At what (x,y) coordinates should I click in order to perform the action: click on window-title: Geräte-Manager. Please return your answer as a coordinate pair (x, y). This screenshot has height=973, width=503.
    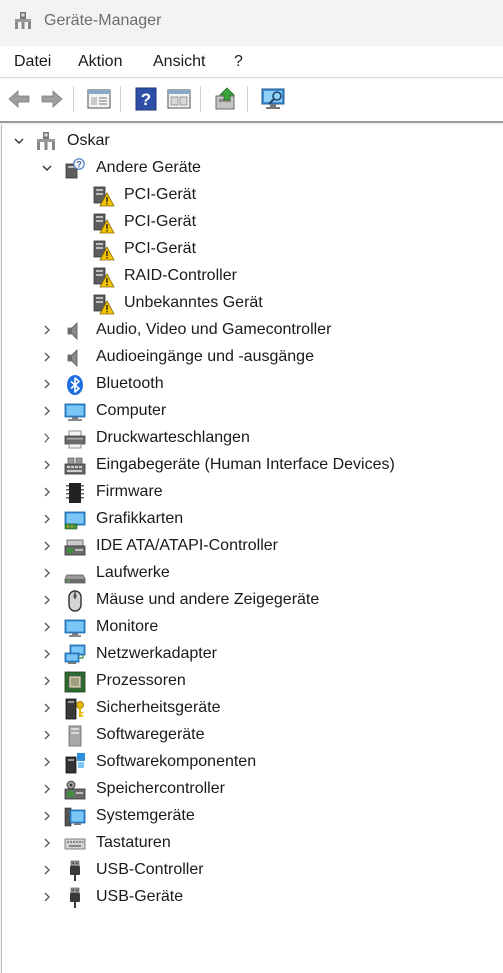
    Looking at the image, I should click on (103, 20).